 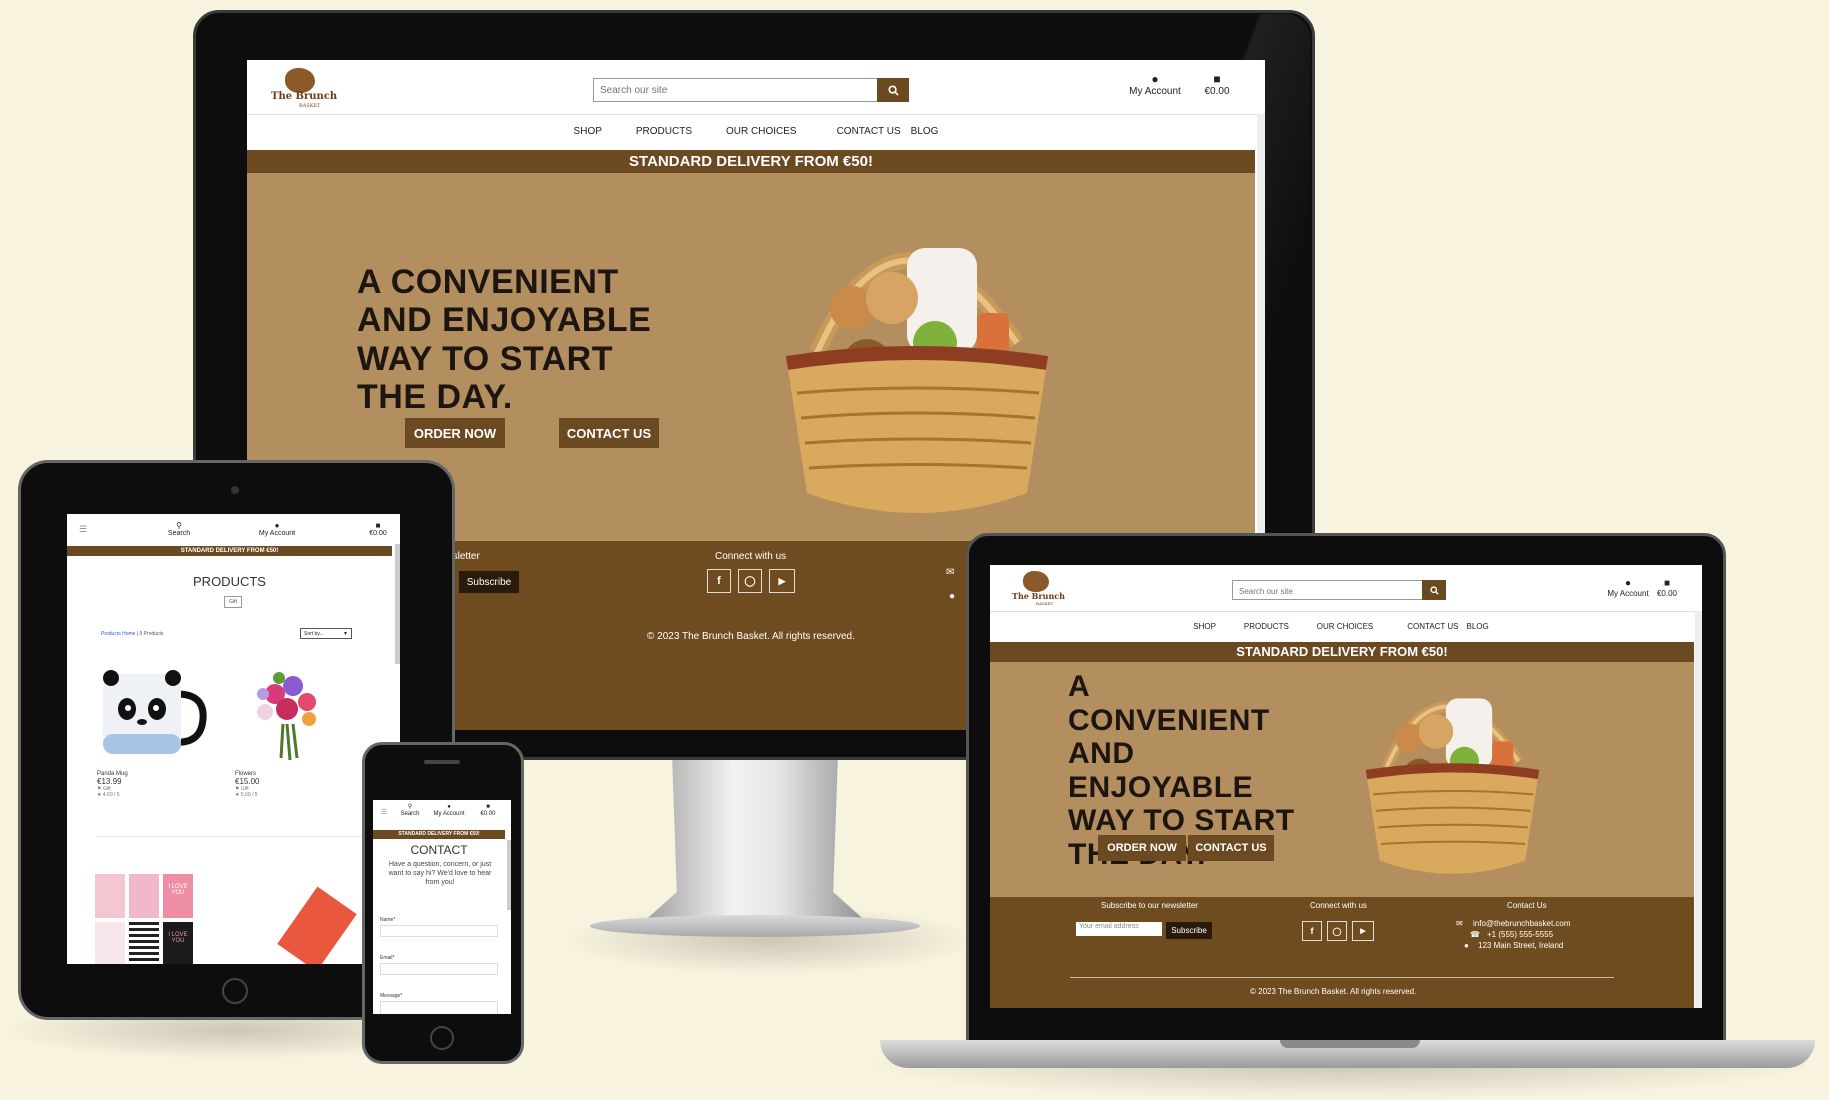 I want to click on phone-scrollbar, so click(x=509, y=875).